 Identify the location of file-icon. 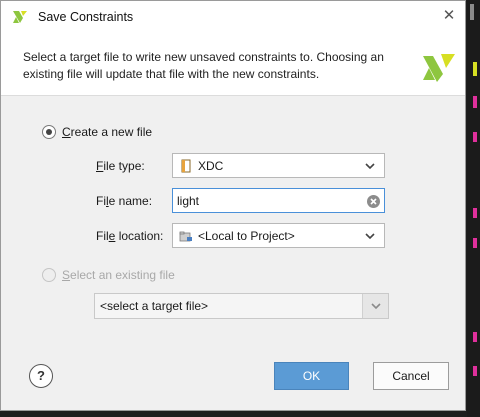
(186, 166).